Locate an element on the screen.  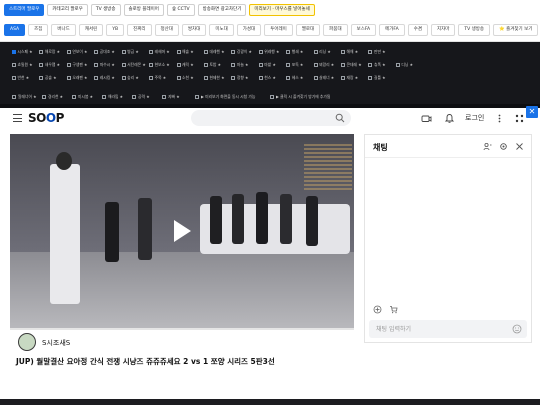
favorite-item: 리닝 ★ is located at coordinates (326, 52).